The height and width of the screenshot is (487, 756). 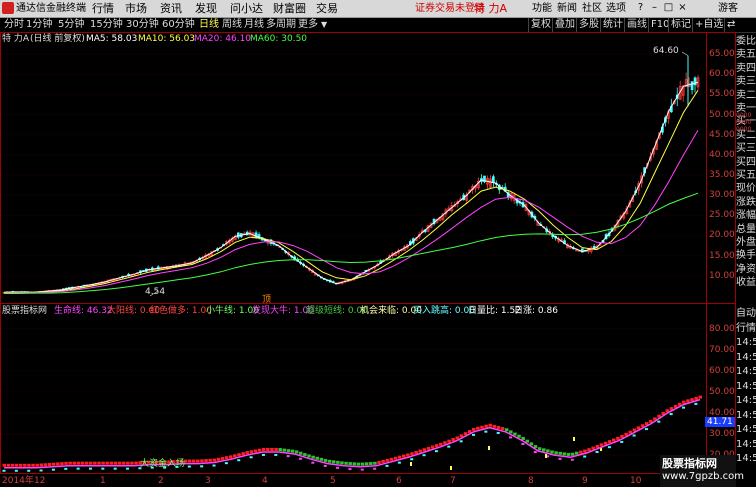 What do you see at coordinates (208, 481) in the screenshot?
I see `x-tick: 3` at bounding box center [208, 481].